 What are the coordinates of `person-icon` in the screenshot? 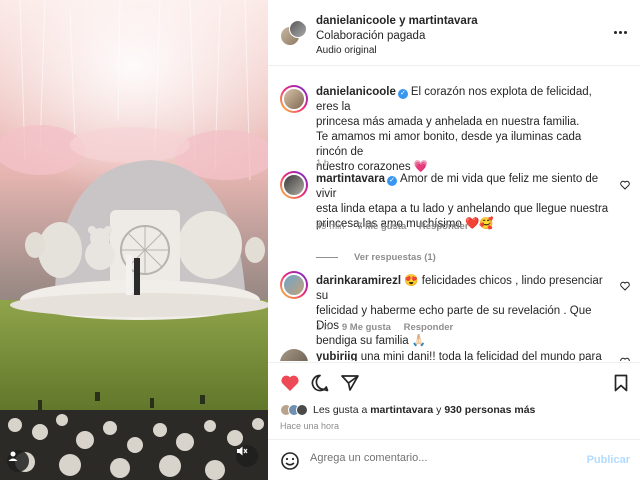 It's located at (13, 456).